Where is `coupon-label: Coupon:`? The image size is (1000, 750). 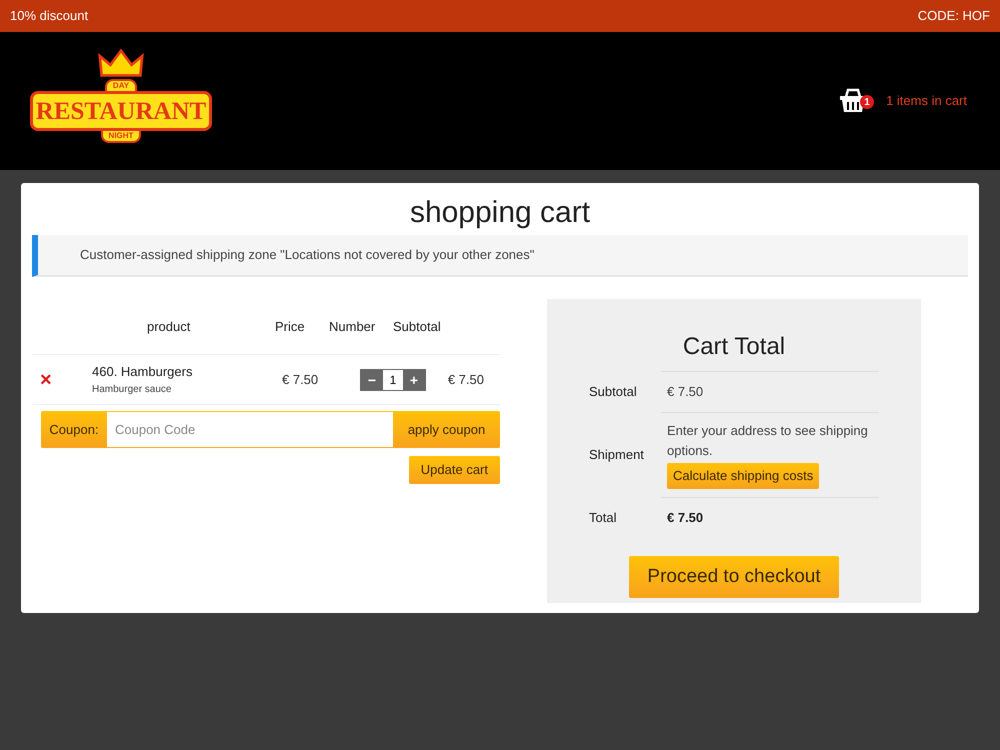 coupon-label: Coupon: is located at coordinates (74, 429).